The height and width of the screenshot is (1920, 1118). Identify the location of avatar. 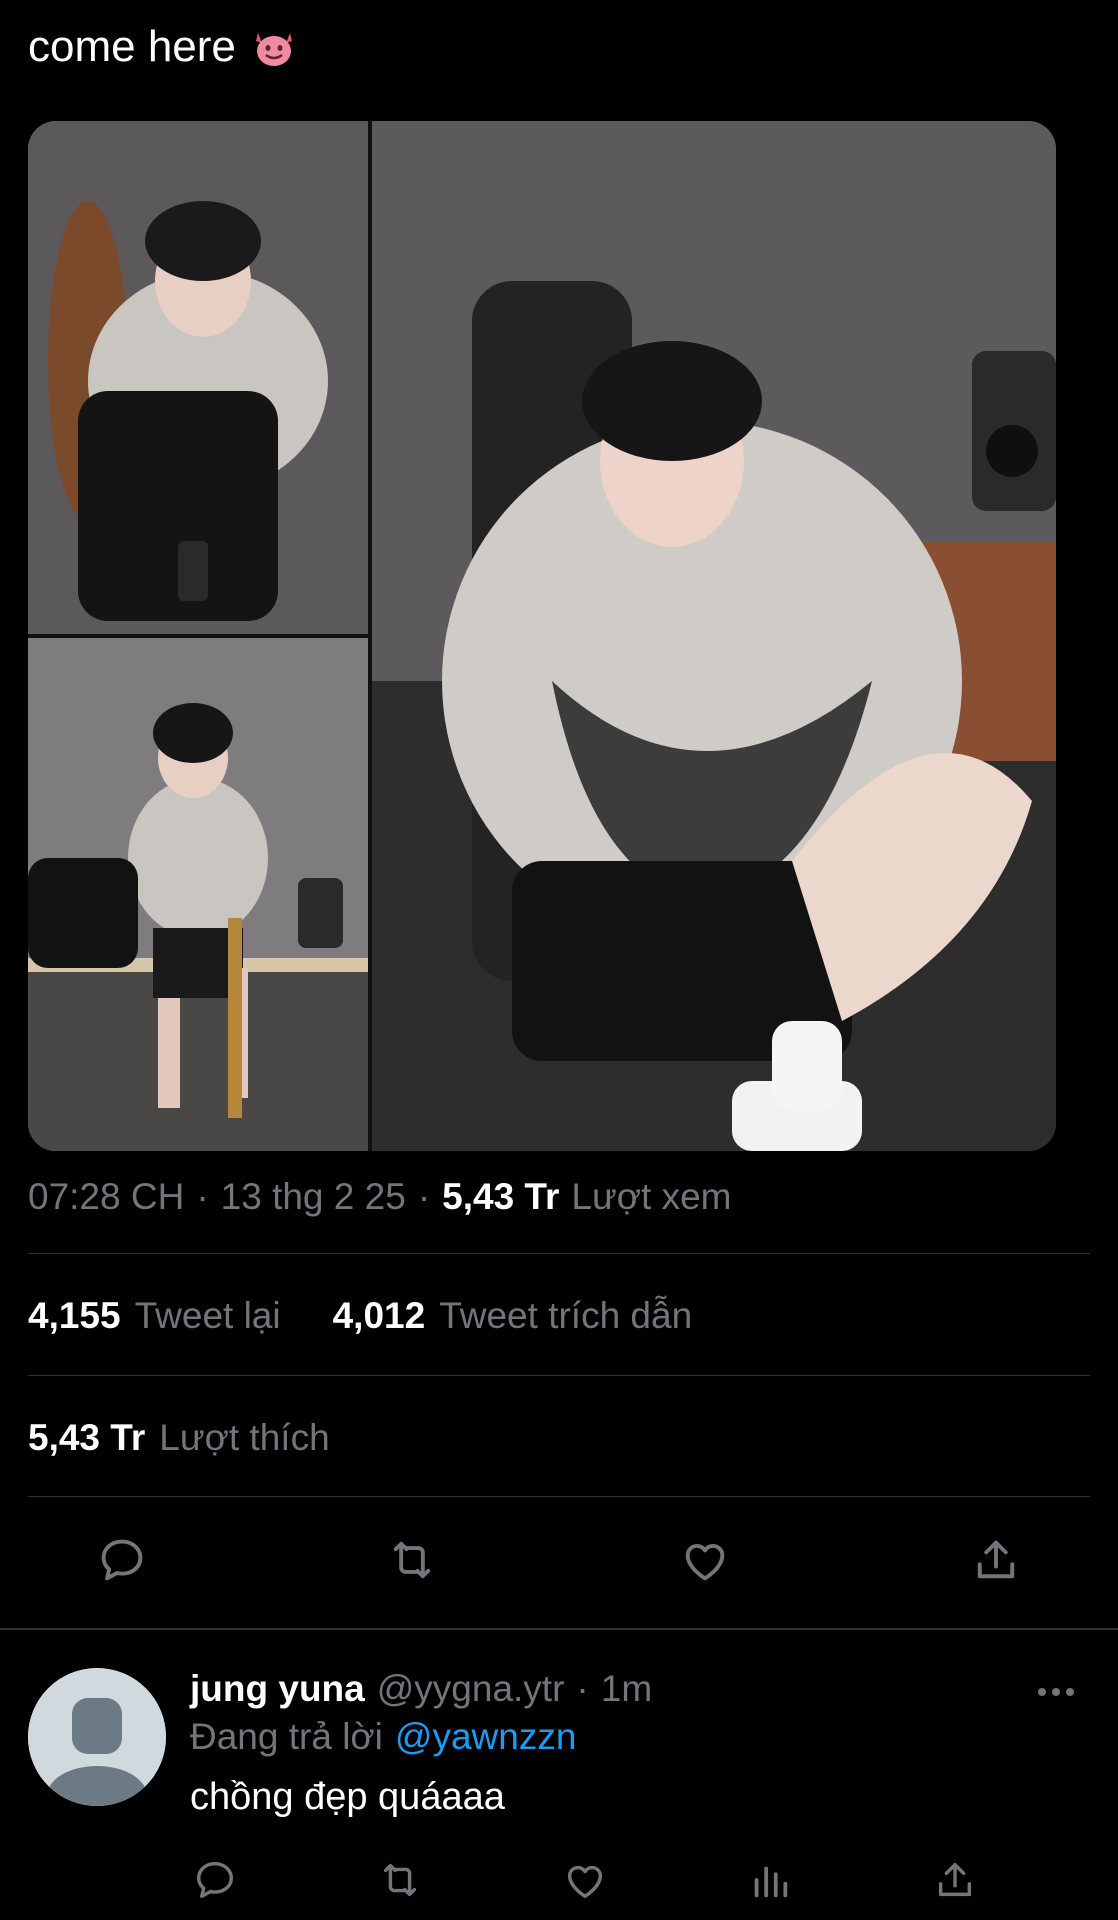
(97, 1737).